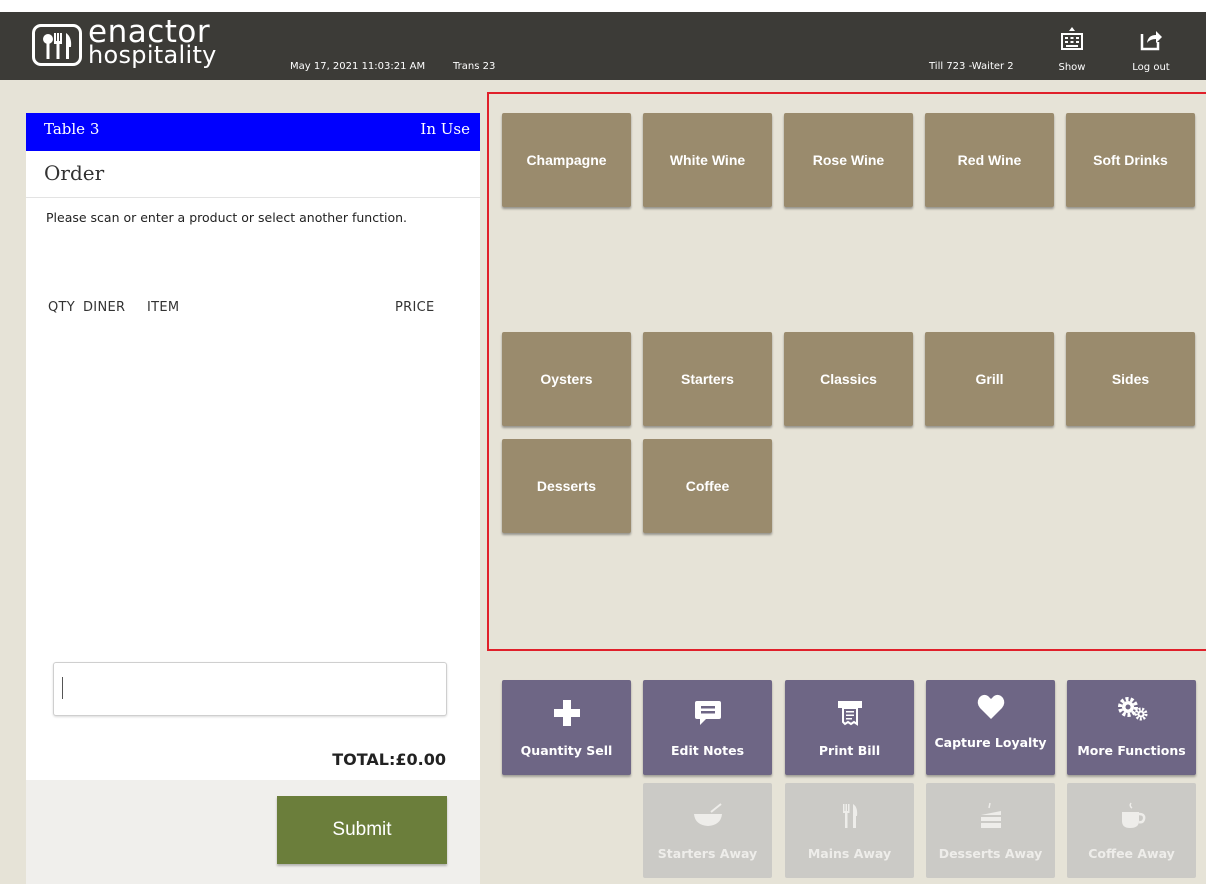  I want to click on product-scan-input, so click(250, 689).